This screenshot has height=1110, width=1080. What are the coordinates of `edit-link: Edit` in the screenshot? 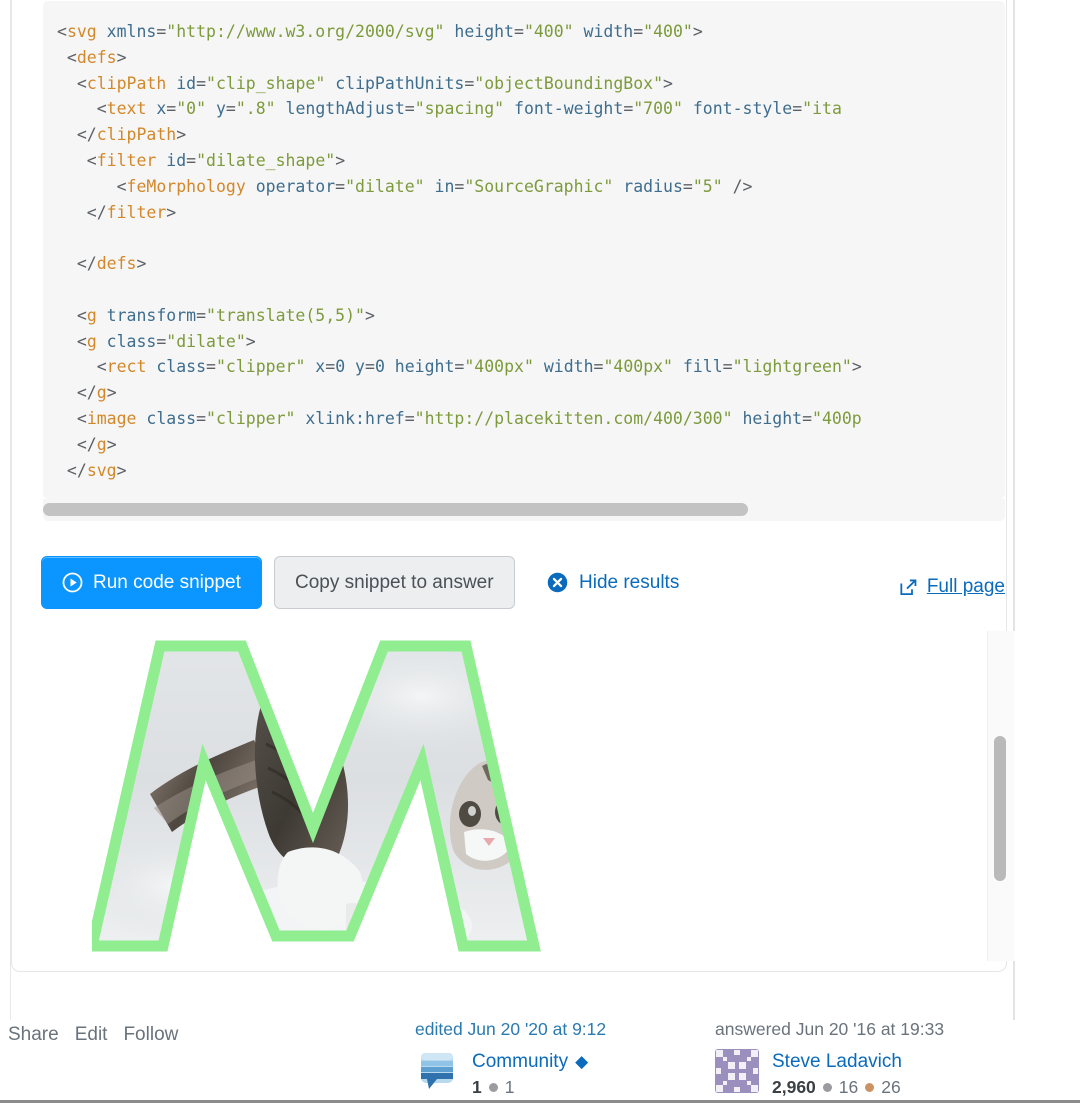 It's located at (91, 1035).